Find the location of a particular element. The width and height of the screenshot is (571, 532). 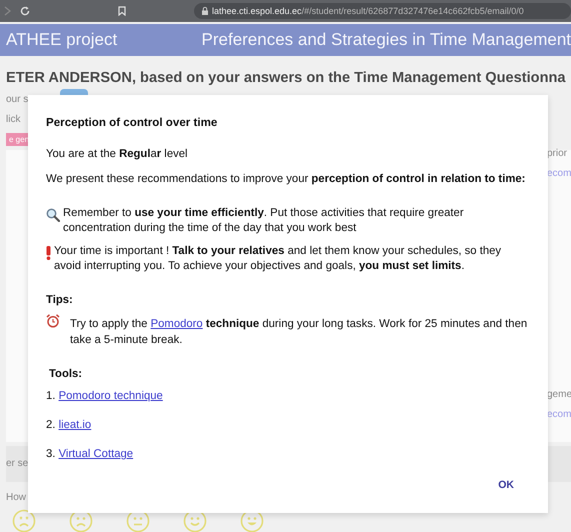

section-title: er se is located at coordinates (17, 463).